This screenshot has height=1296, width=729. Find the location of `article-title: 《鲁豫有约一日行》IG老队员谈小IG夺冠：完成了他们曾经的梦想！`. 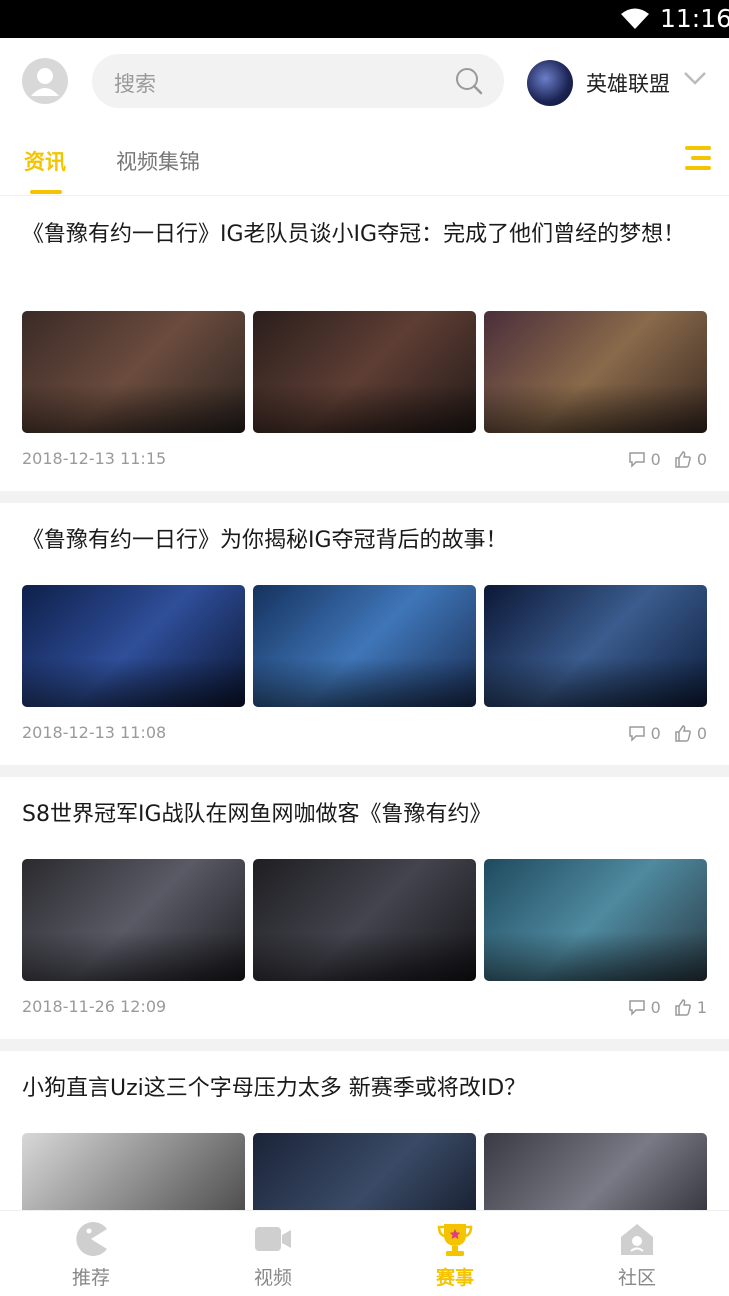

article-title: 《鲁豫有约一日行》IG老队员谈小IG夺冠：完成了他们曾经的梦想！ is located at coordinates (367, 235).